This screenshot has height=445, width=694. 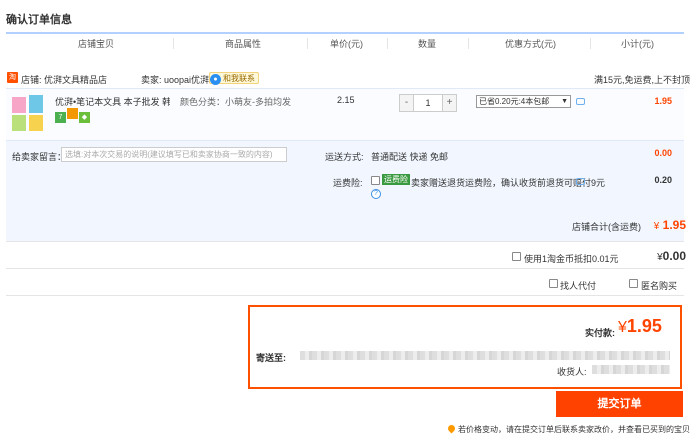 I want to click on coin-amount: 0.00, so click(x=674, y=256).